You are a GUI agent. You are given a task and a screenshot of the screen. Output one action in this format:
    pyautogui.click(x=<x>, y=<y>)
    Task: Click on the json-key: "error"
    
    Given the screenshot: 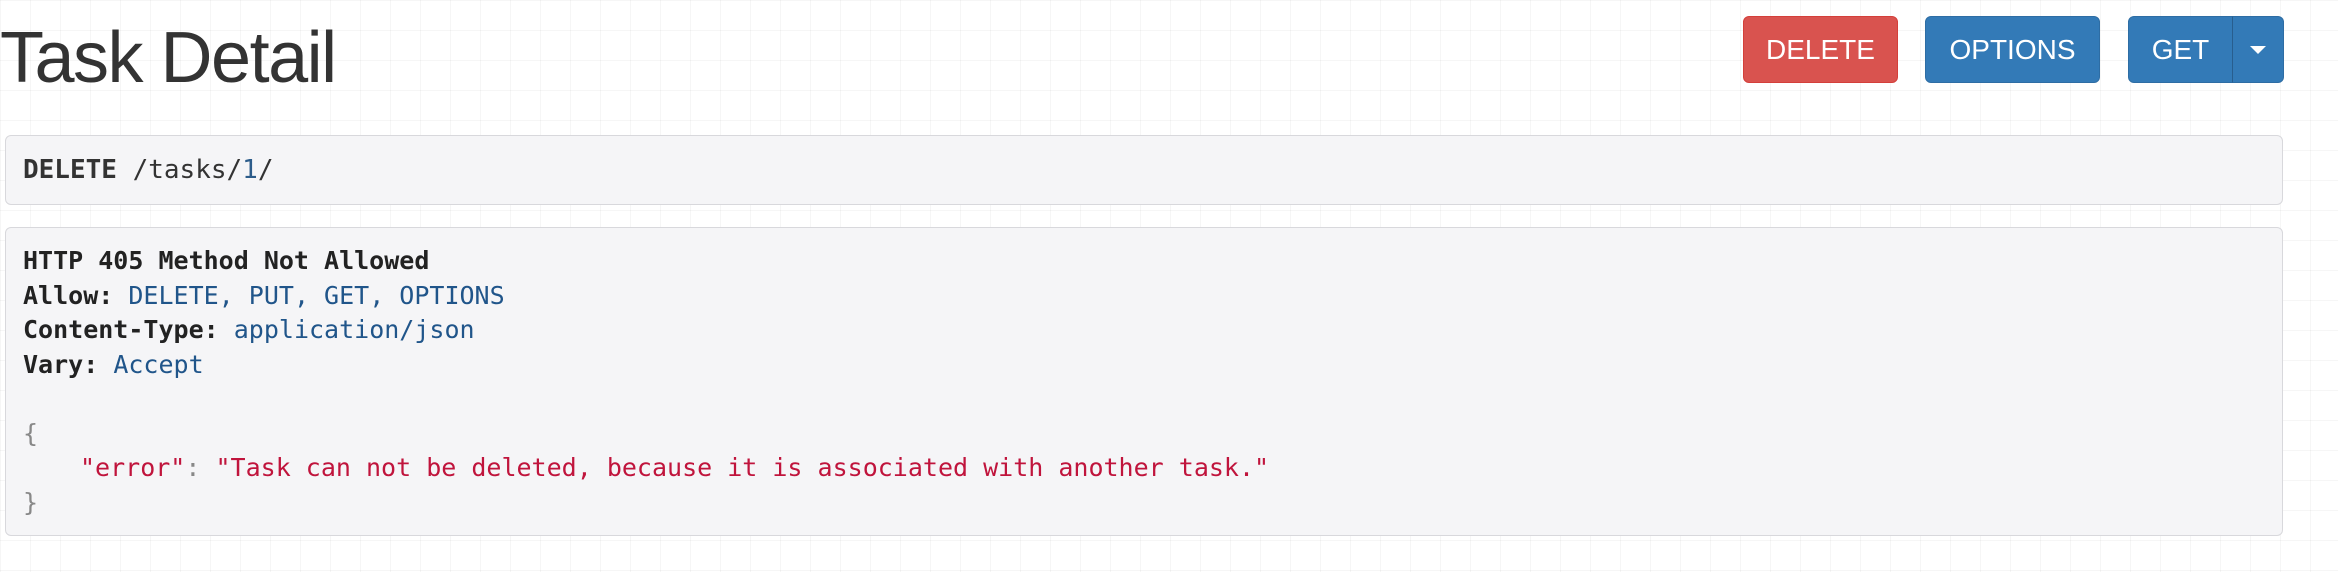 What is the action you would take?
    pyautogui.click(x=133, y=467)
    